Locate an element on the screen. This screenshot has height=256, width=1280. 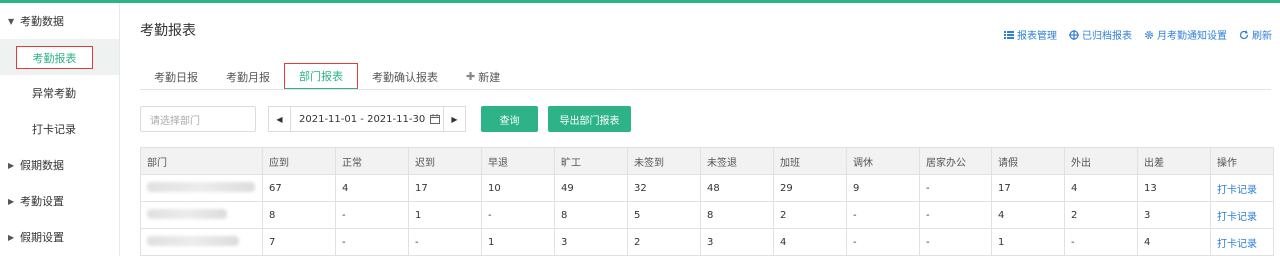
next-month-button: ▶ is located at coordinates (454, 119).